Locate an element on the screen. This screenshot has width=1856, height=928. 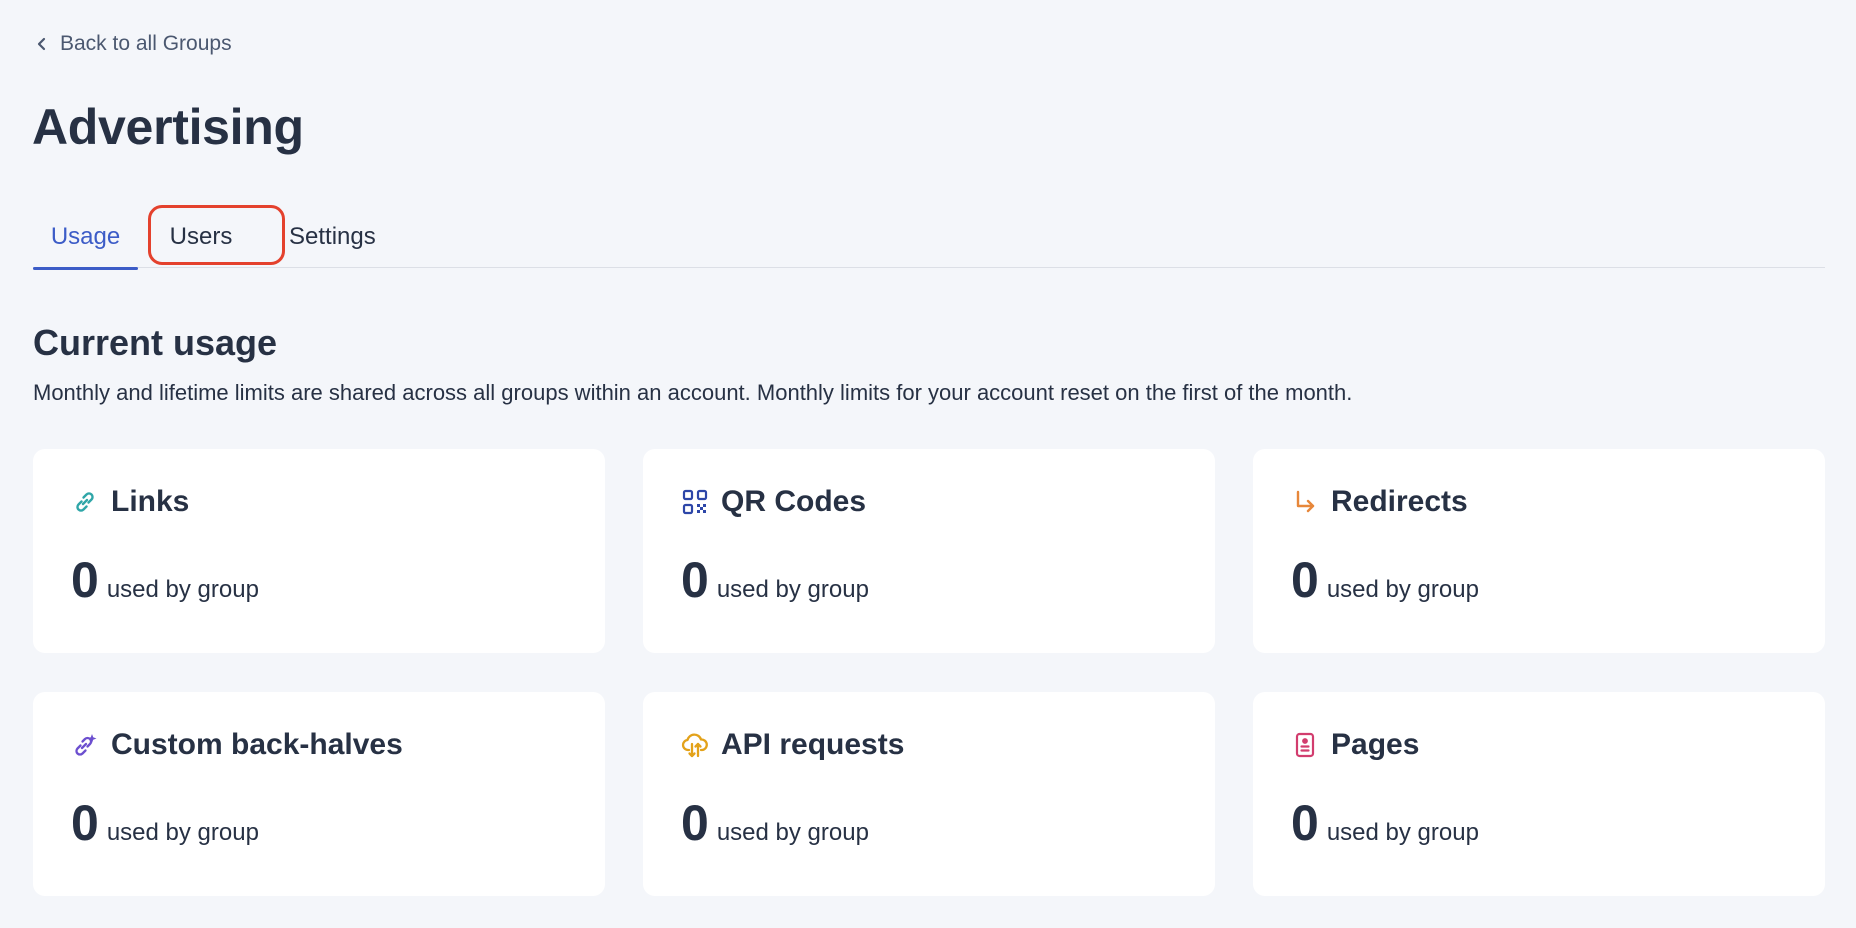
page-title: Advertising is located at coordinates (168, 127).